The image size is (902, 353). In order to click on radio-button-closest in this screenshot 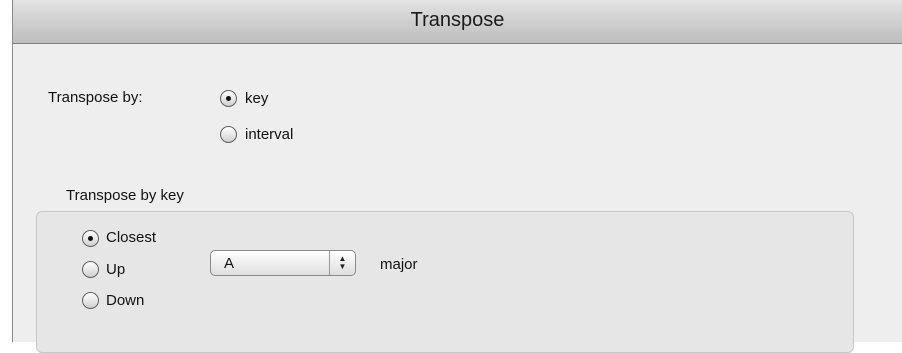, I will do `click(90, 238)`.